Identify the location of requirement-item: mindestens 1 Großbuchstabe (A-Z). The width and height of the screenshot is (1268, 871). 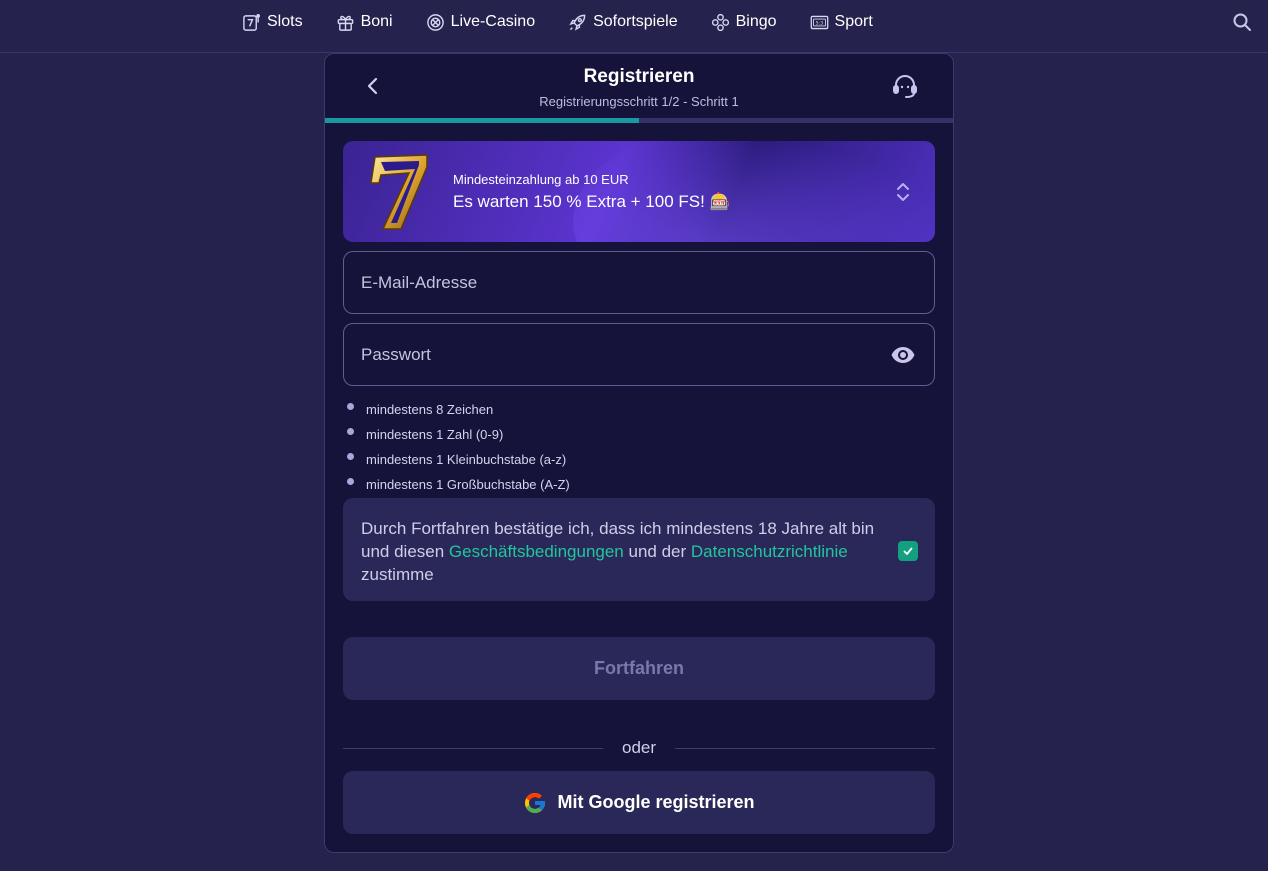
(458, 484).